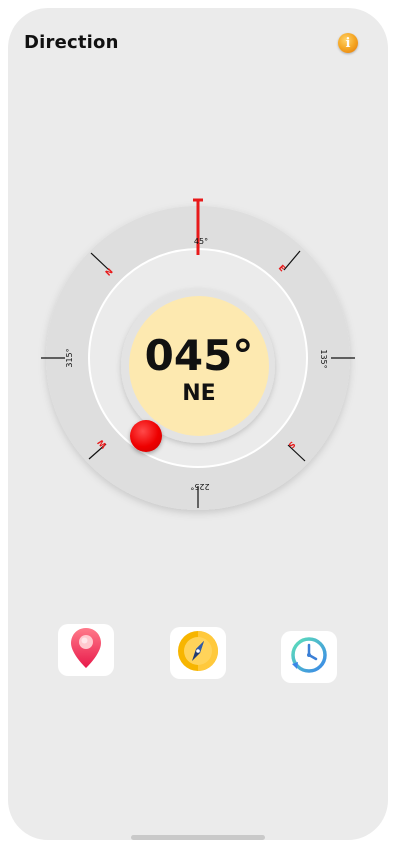 This screenshot has width=410, height=864. Describe the element at coordinates (292, 260) in the screenshot. I see `tick-ne` at that location.